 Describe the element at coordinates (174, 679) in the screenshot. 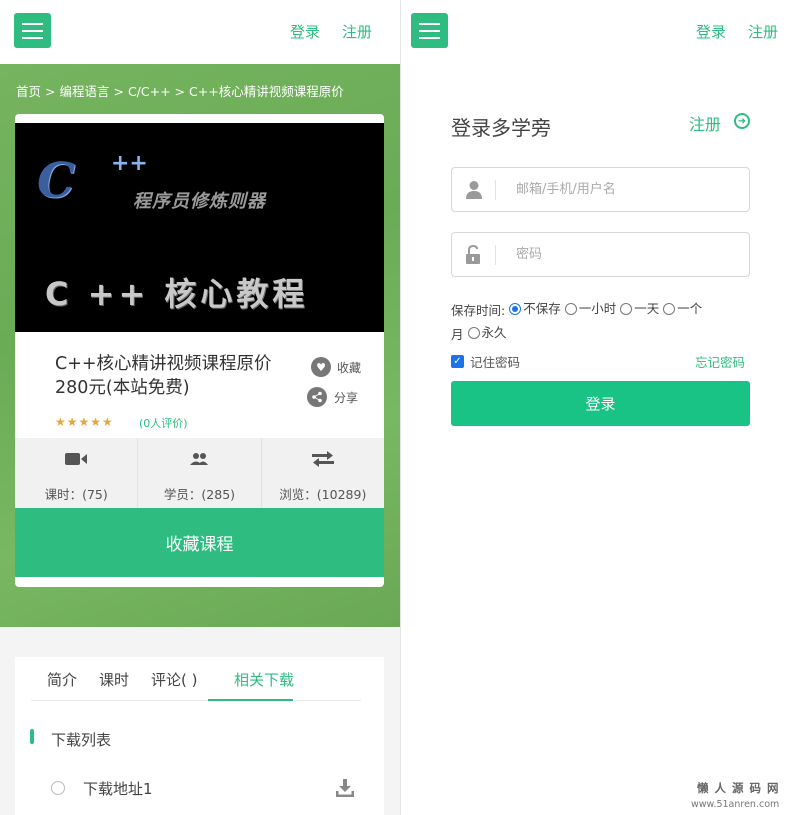

I see `tab-comments: 评论( )` at that location.